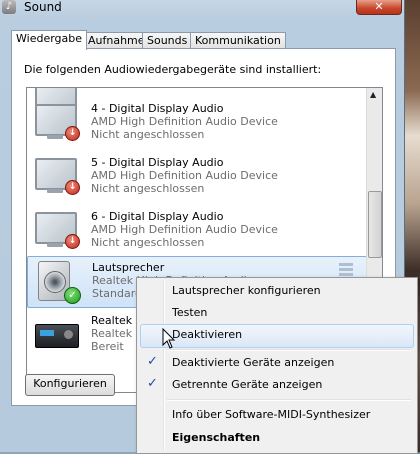 The image size is (420, 454). I want to click on menu-item-label: Eigenschaften, so click(216, 437).